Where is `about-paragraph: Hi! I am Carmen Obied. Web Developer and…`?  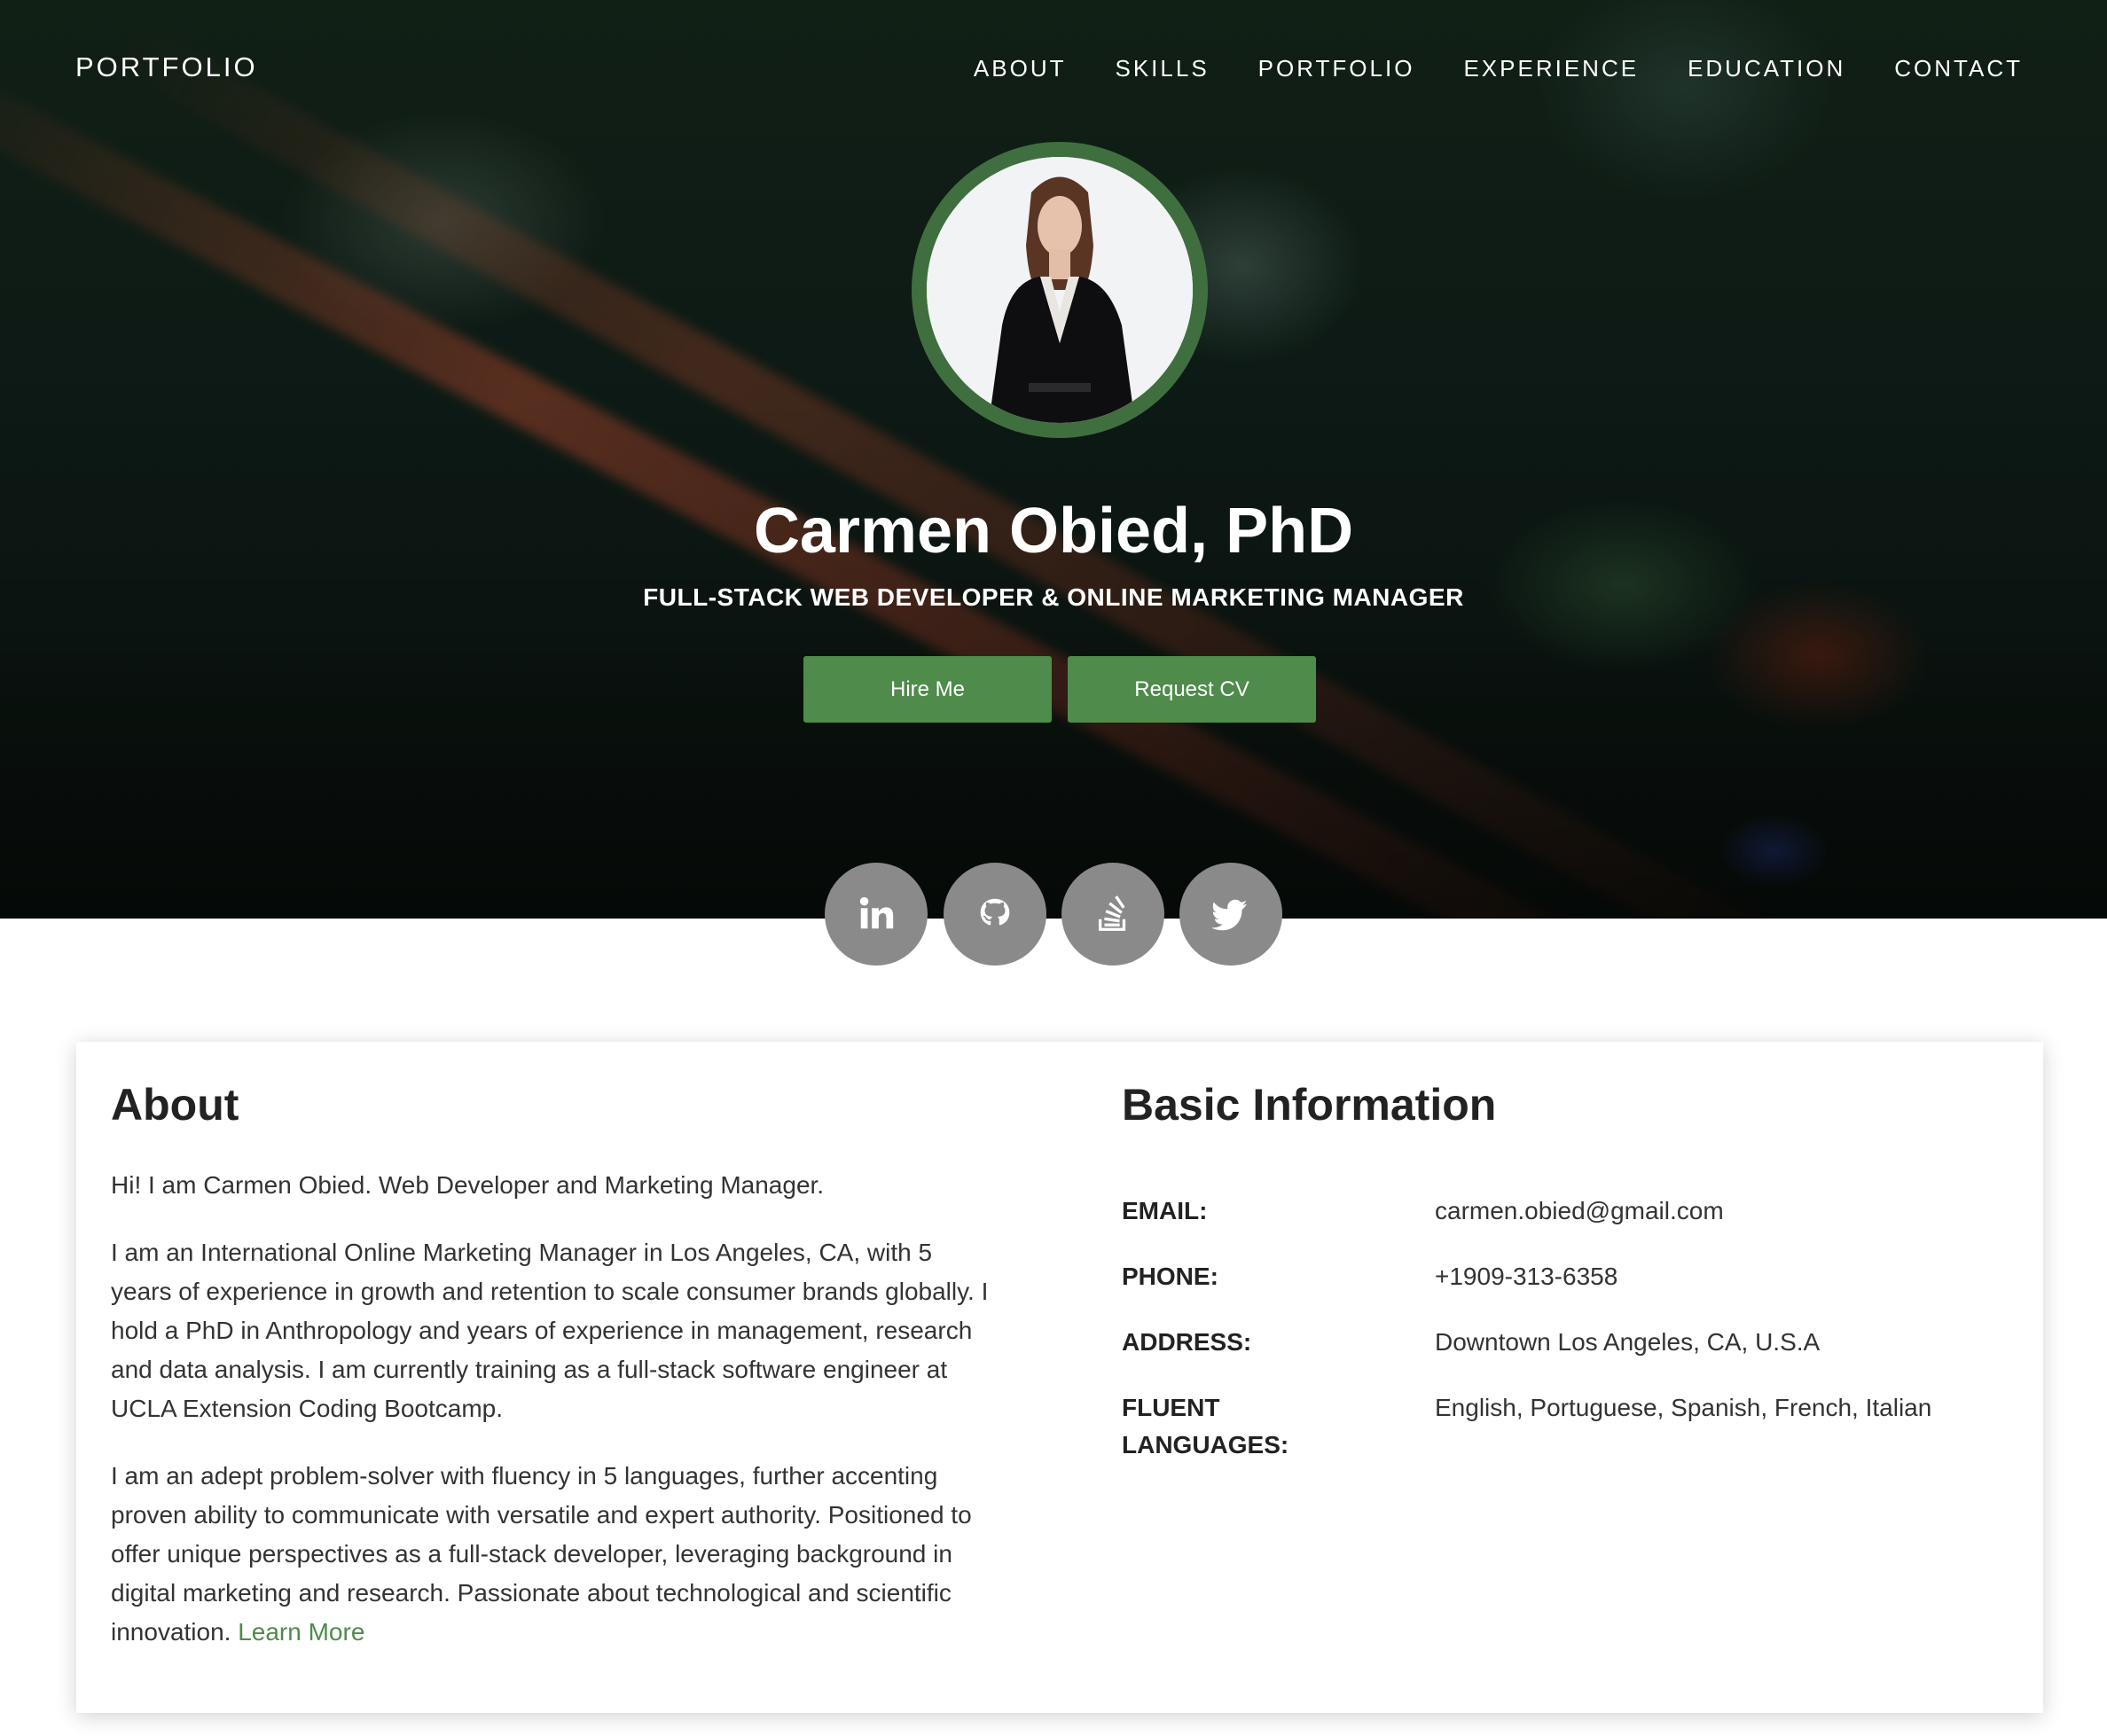 about-paragraph: Hi! I am Carmen Obied. Web Developer and… is located at coordinates (468, 1185).